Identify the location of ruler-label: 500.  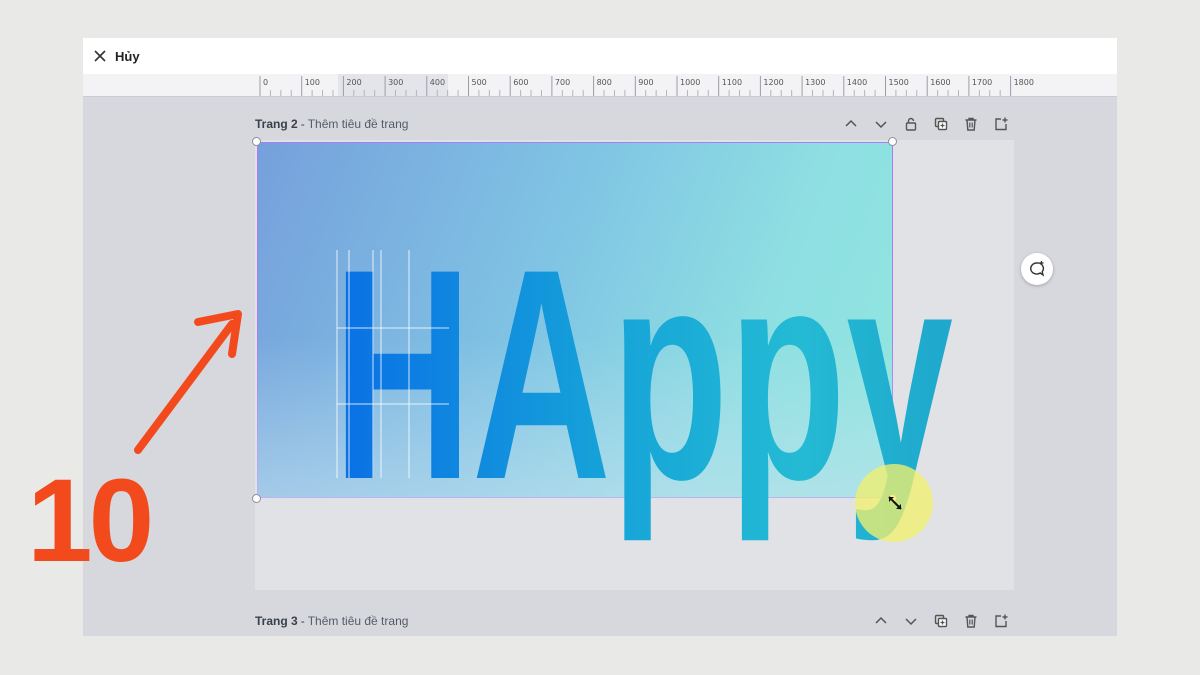
(479, 82).